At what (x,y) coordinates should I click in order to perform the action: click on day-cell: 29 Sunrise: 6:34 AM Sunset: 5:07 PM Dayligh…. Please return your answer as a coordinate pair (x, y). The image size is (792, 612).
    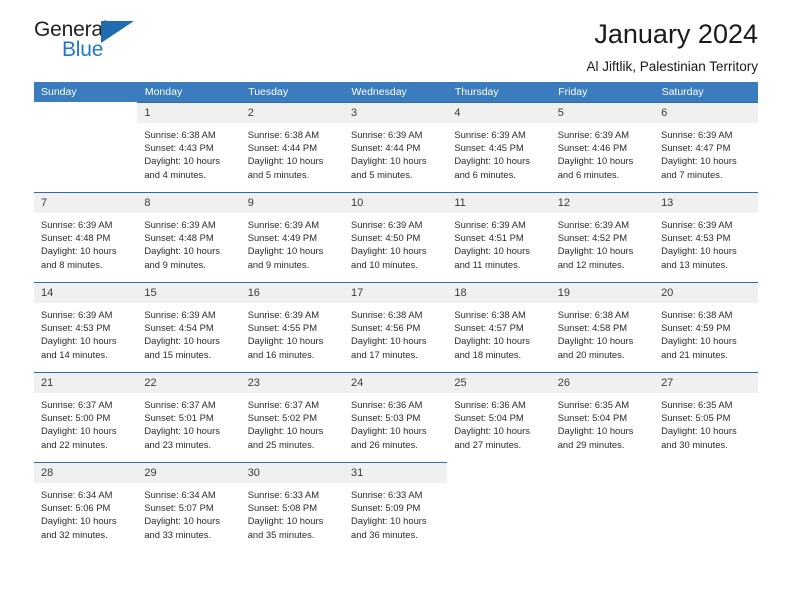
    Looking at the image, I should click on (189, 507).